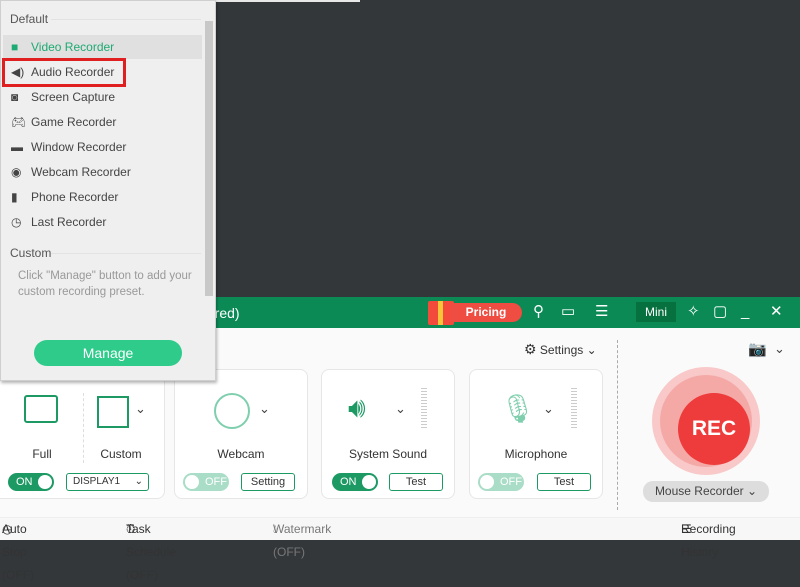 Image resolution: width=800 pixels, height=587 pixels. Describe the element at coordinates (108, 353) in the screenshot. I see `manage-button: Manage` at that location.